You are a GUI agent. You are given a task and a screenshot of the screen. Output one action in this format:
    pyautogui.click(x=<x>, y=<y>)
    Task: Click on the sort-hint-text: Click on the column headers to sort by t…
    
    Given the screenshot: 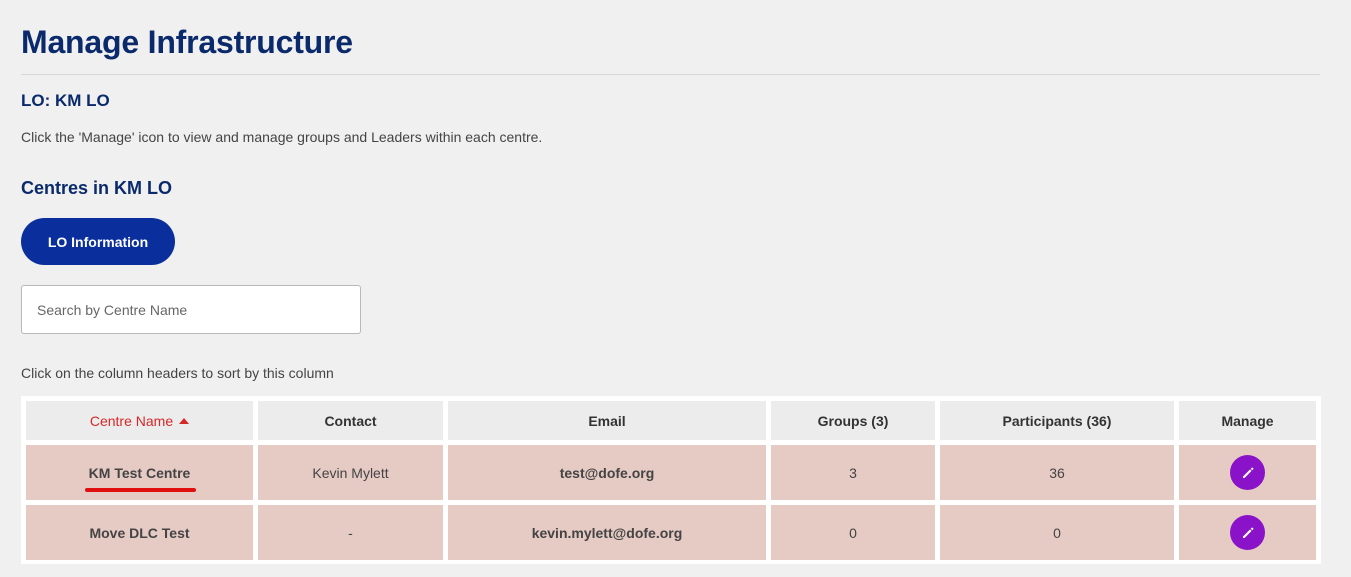 What is the action you would take?
    pyautogui.click(x=177, y=373)
    